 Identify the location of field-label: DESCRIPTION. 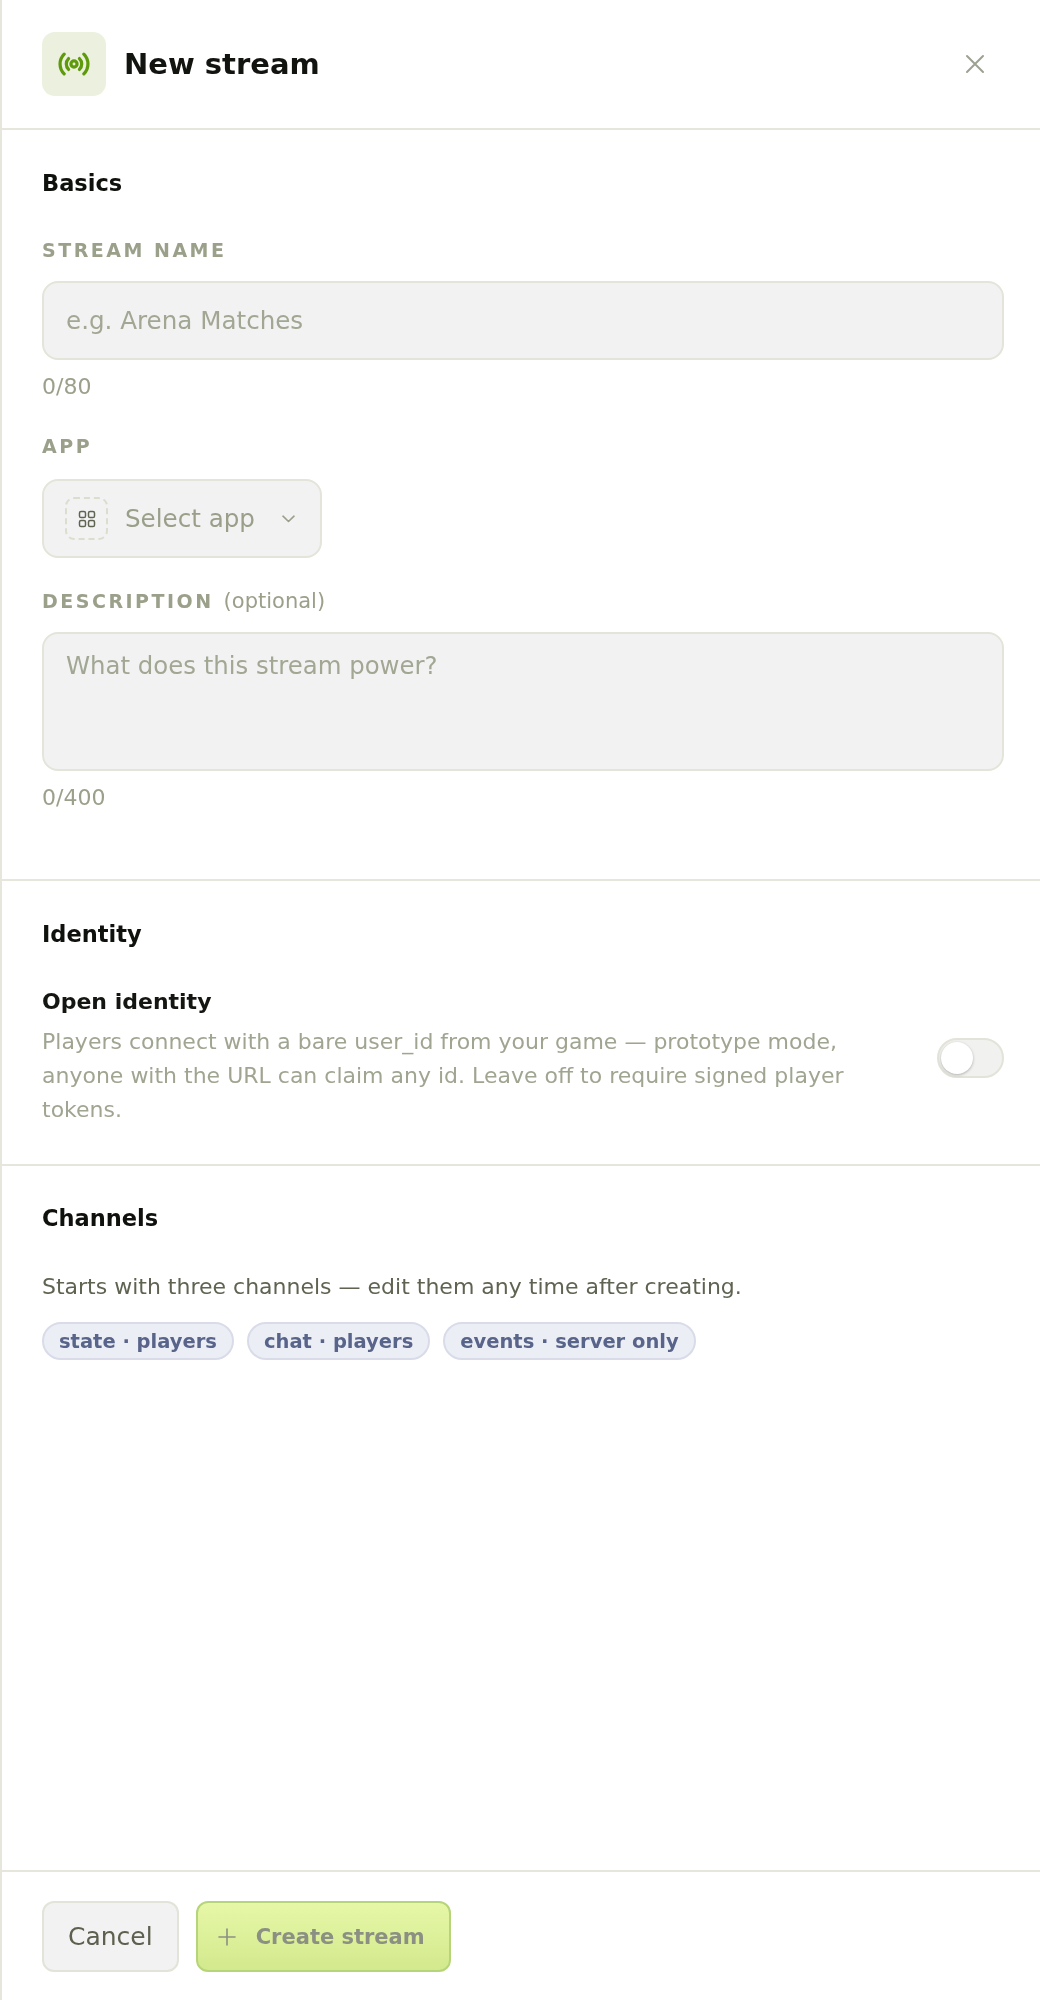
(128, 601).